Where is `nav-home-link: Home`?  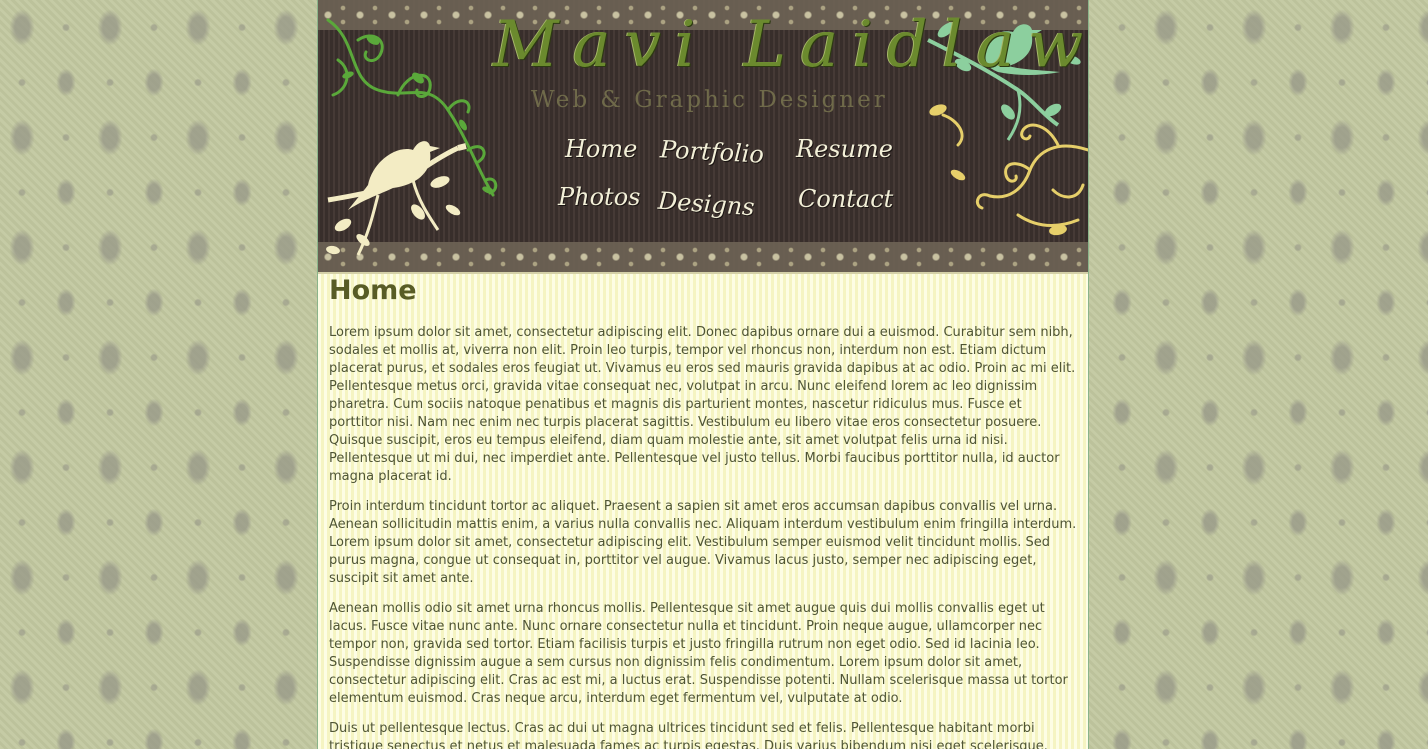 nav-home-link: Home is located at coordinates (601, 149).